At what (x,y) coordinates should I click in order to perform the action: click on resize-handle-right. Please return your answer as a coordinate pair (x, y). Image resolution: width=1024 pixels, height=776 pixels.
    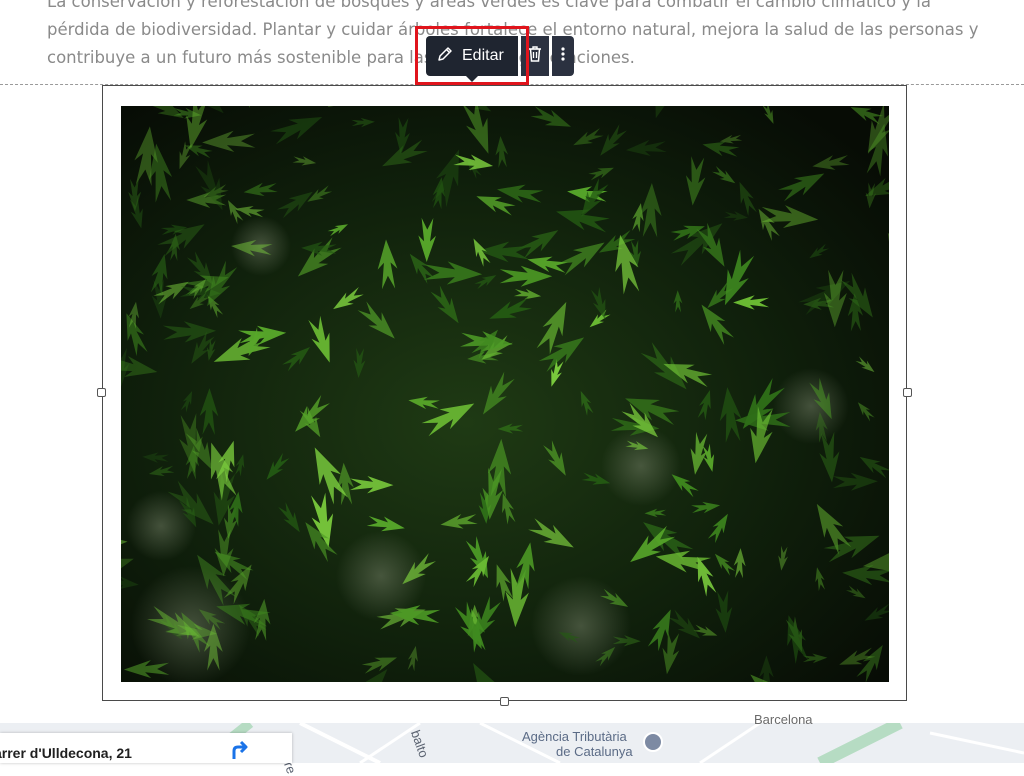
    Looking at the image, I should click on (907, 392).